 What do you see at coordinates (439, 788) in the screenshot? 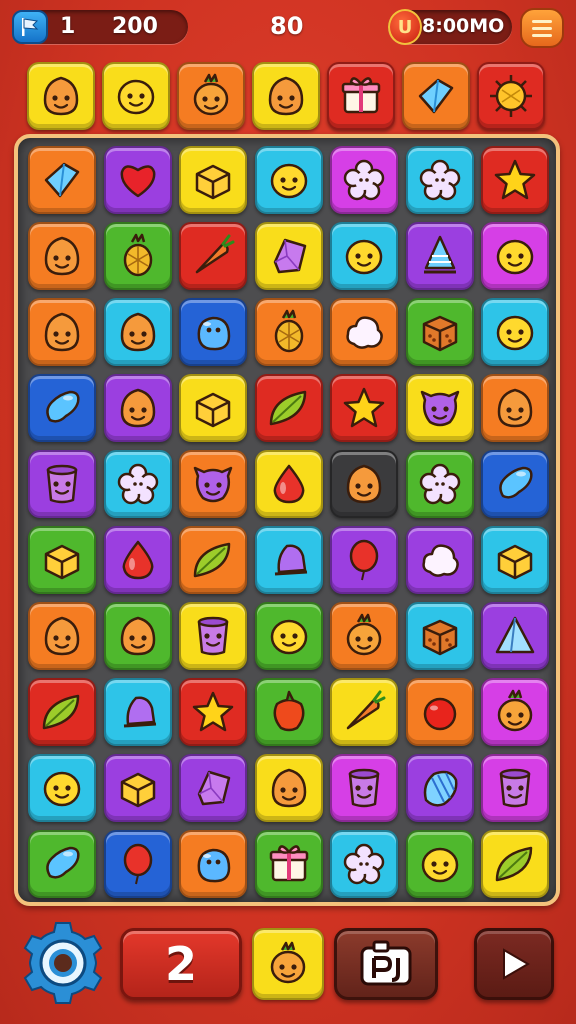
I see `shell-icon` at bounding box center [439, 788].